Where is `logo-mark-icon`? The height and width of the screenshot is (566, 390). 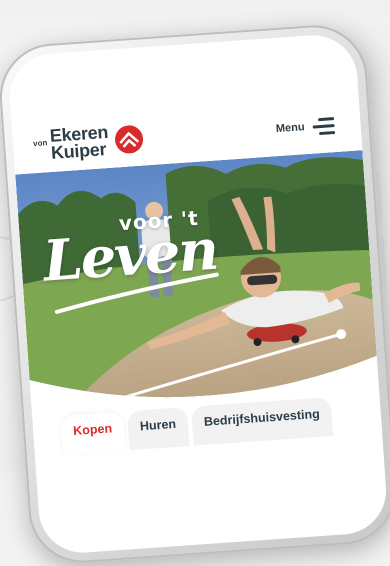
logo-mark-icon is located at coordinates (129, 139).